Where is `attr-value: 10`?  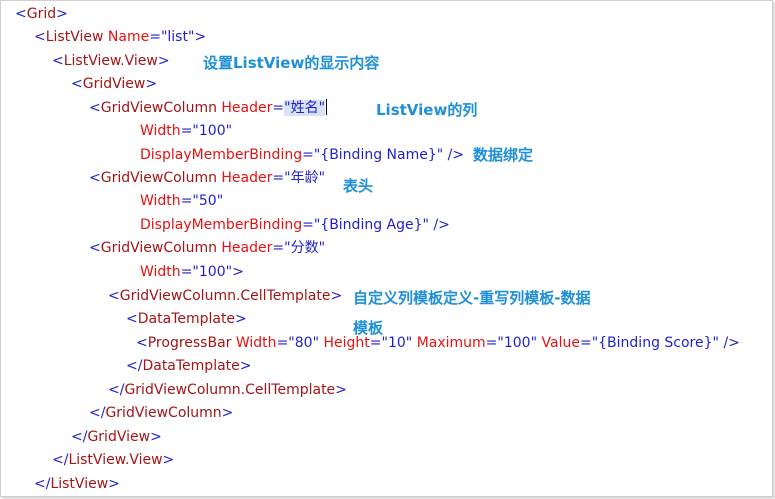 attr-value: 10 is located at coordinates (396, 343).